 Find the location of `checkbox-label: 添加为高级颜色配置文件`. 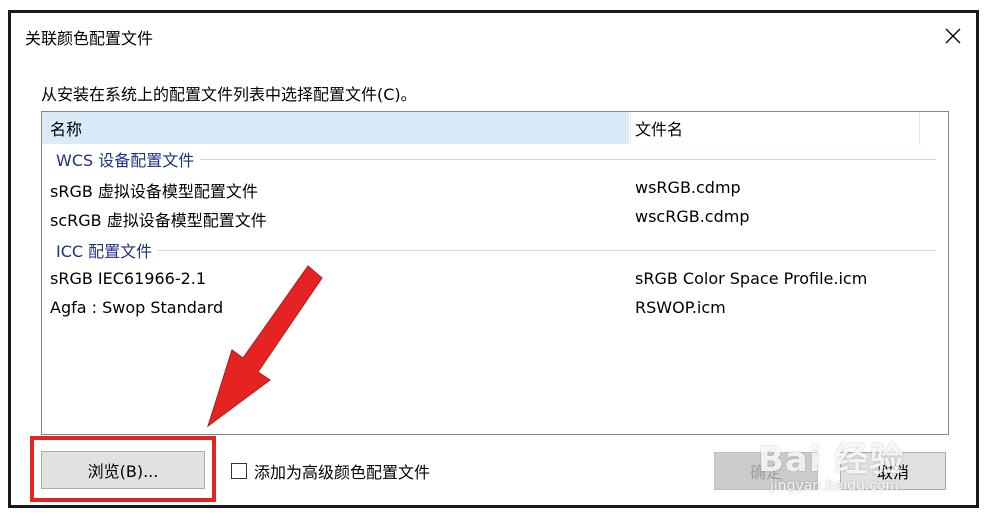

checkbox-label: 添加为高级颜色配置文件 is located at coordinates (342, 472).